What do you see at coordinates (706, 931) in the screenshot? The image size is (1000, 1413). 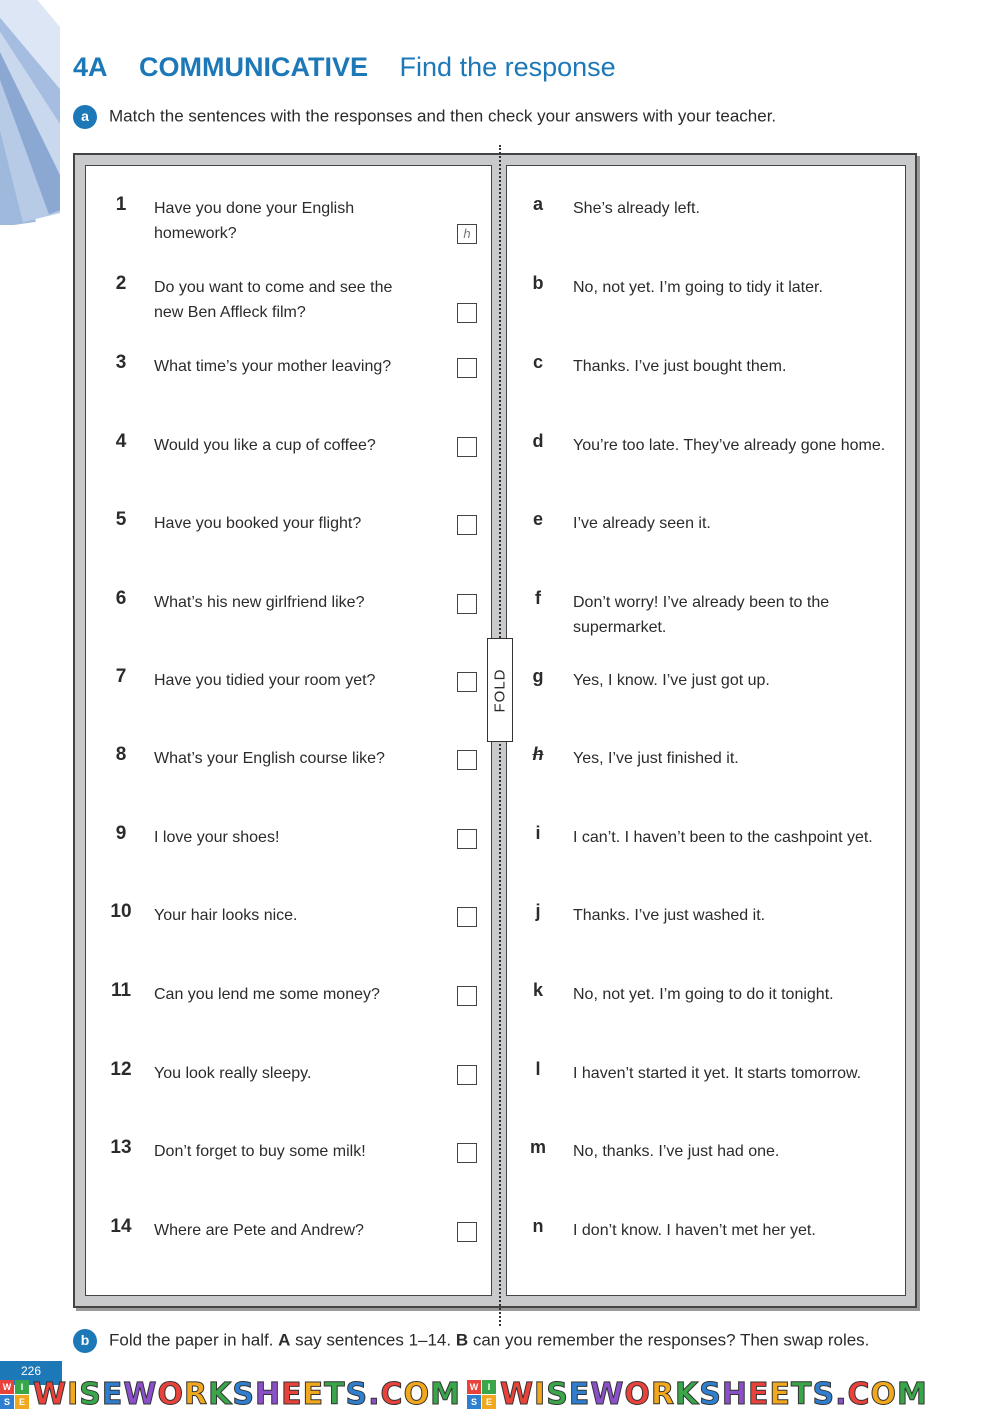 I see `response-item: j Thanks. I’ve just washed it.` at bounding box center [706, 931].